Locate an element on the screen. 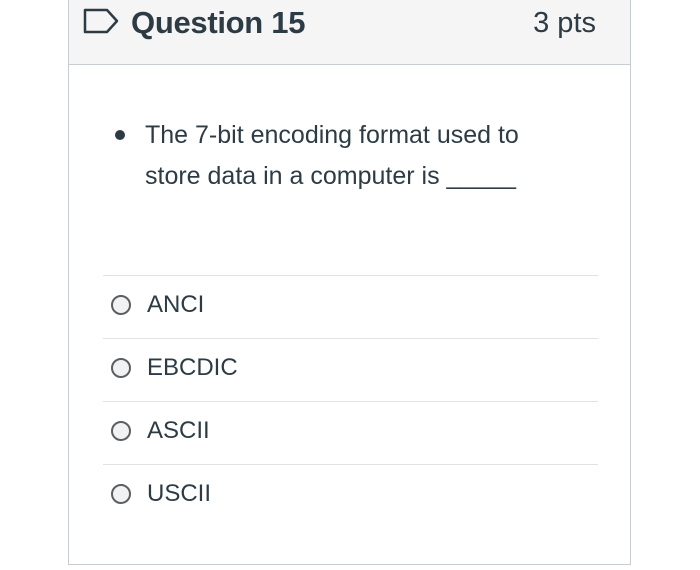 The width and height of the screenshot is (700, 570). bullet-icon is located at coordinates (120, 135).